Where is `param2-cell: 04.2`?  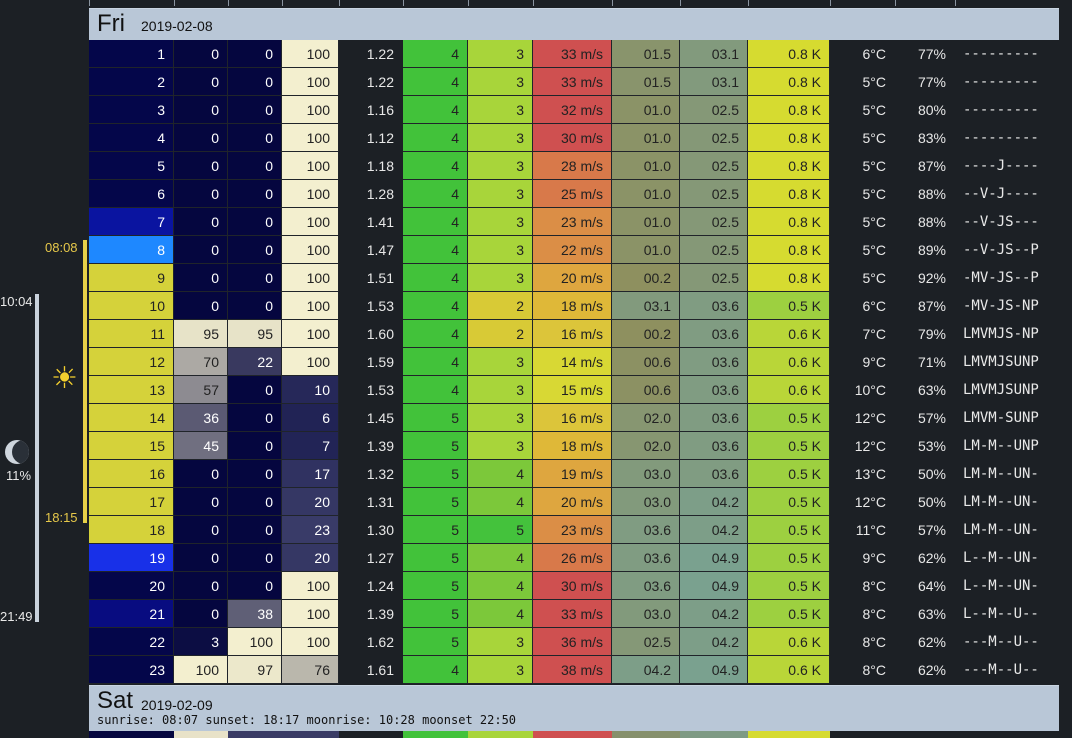
param2-cell: 04.2 is located at coordinates (714, 642).